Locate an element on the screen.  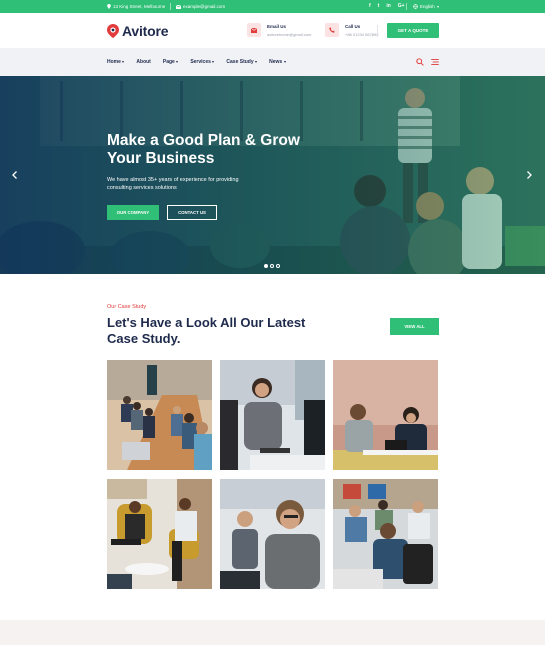
topbar-address: 13 King Street, Melbourne is located at coordinates (136, 6).